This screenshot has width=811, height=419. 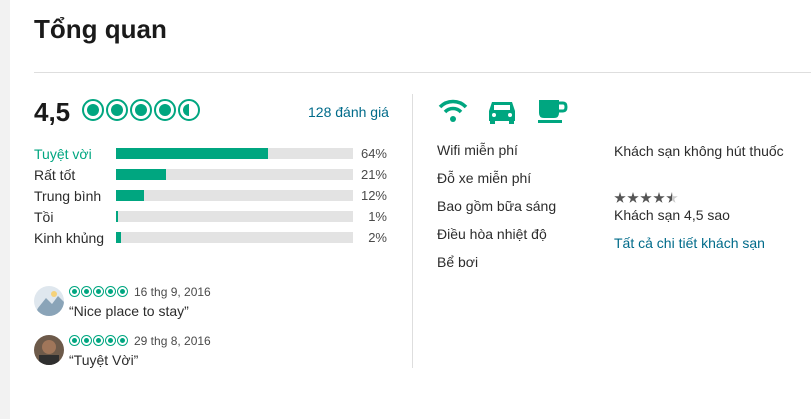 I want to click on snippet-quote-link: “Nice place to stay”, so click(x=129, y=311).